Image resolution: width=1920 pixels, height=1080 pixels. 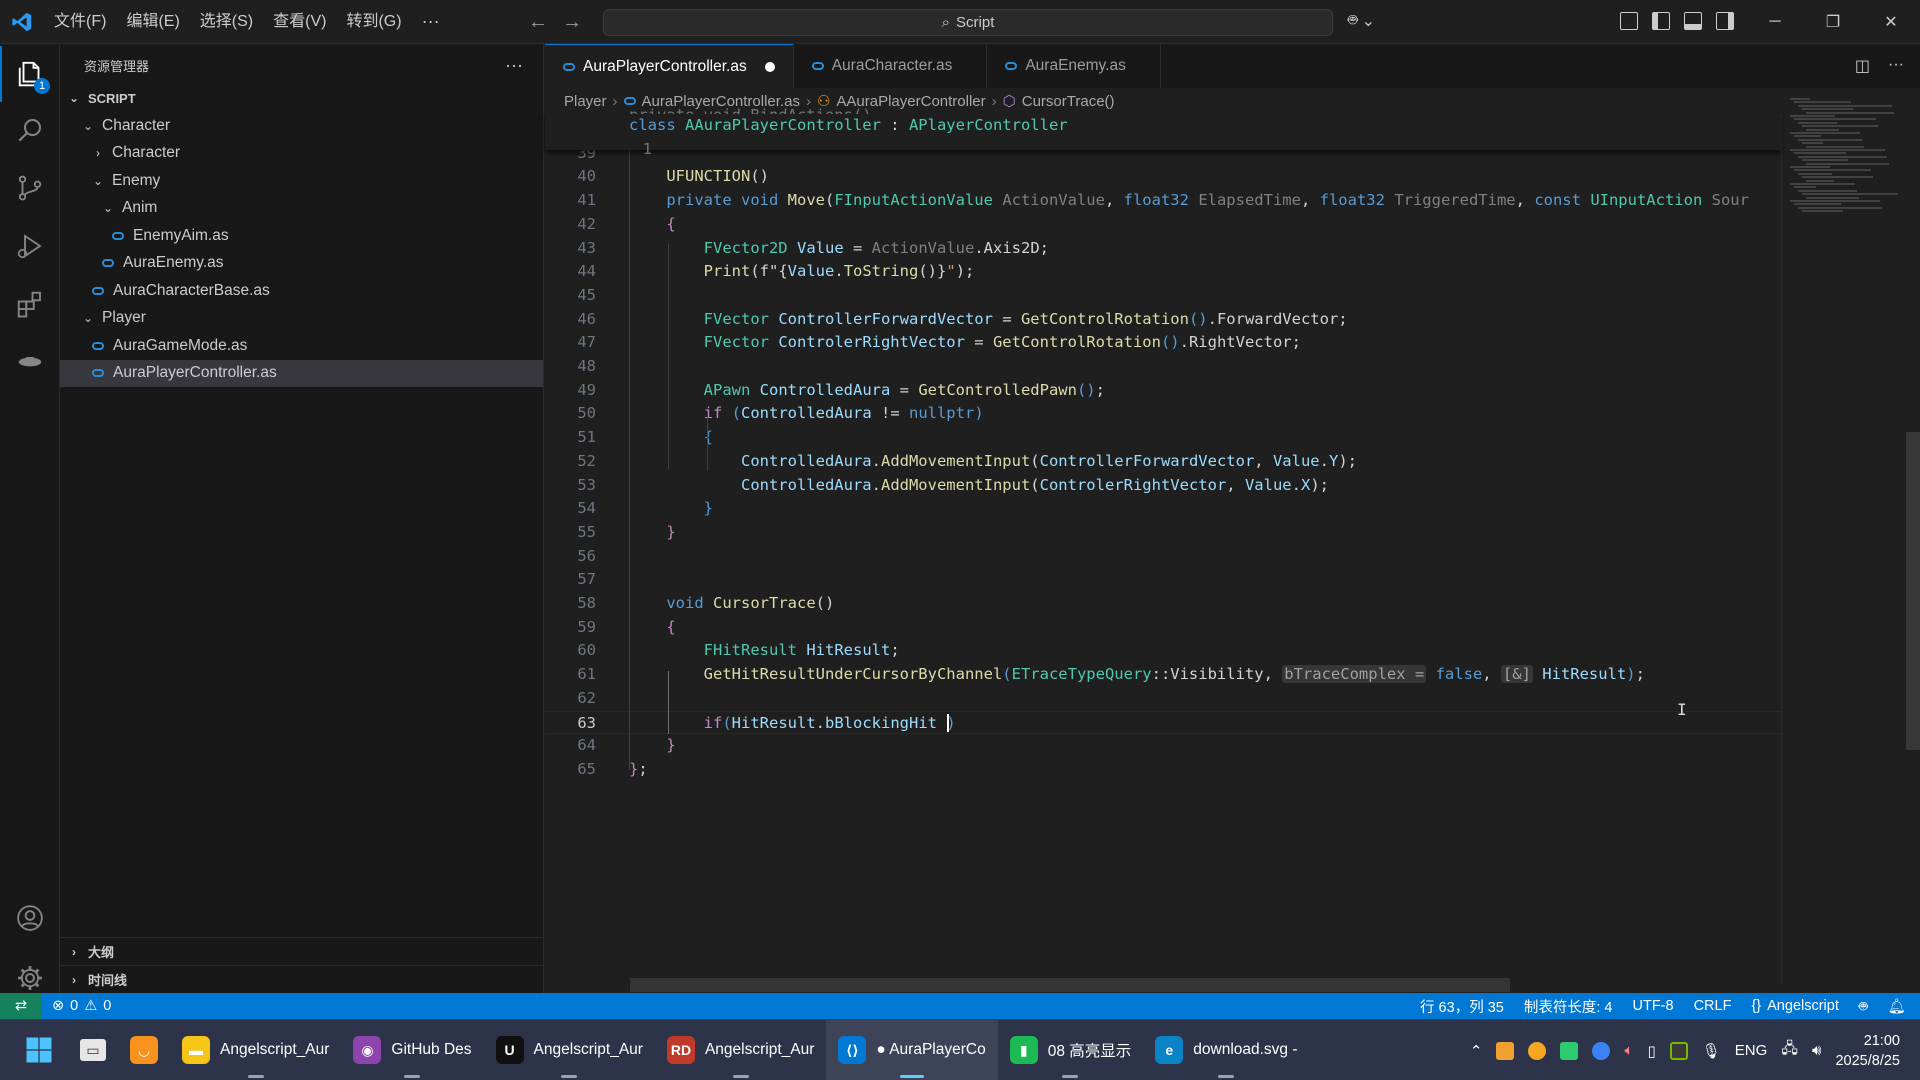 What do you see at coordinates (1896, 66) in the screenshot?
I see `more-actions-icon: ···` at bounding box center [1896, 66].